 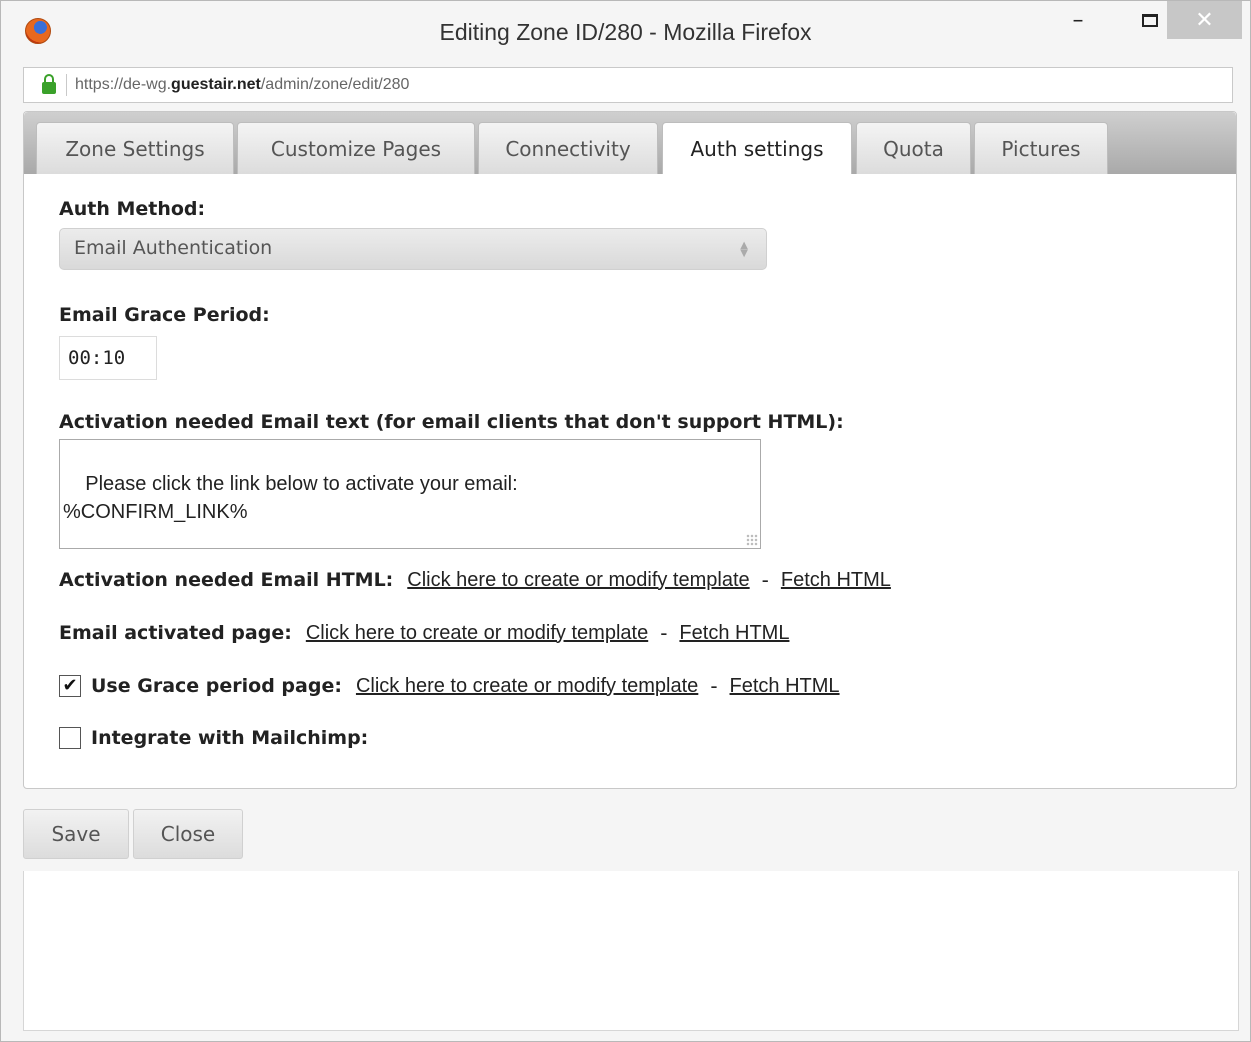 I want to click on check-icon: ✔, so click(x=70, y=685).